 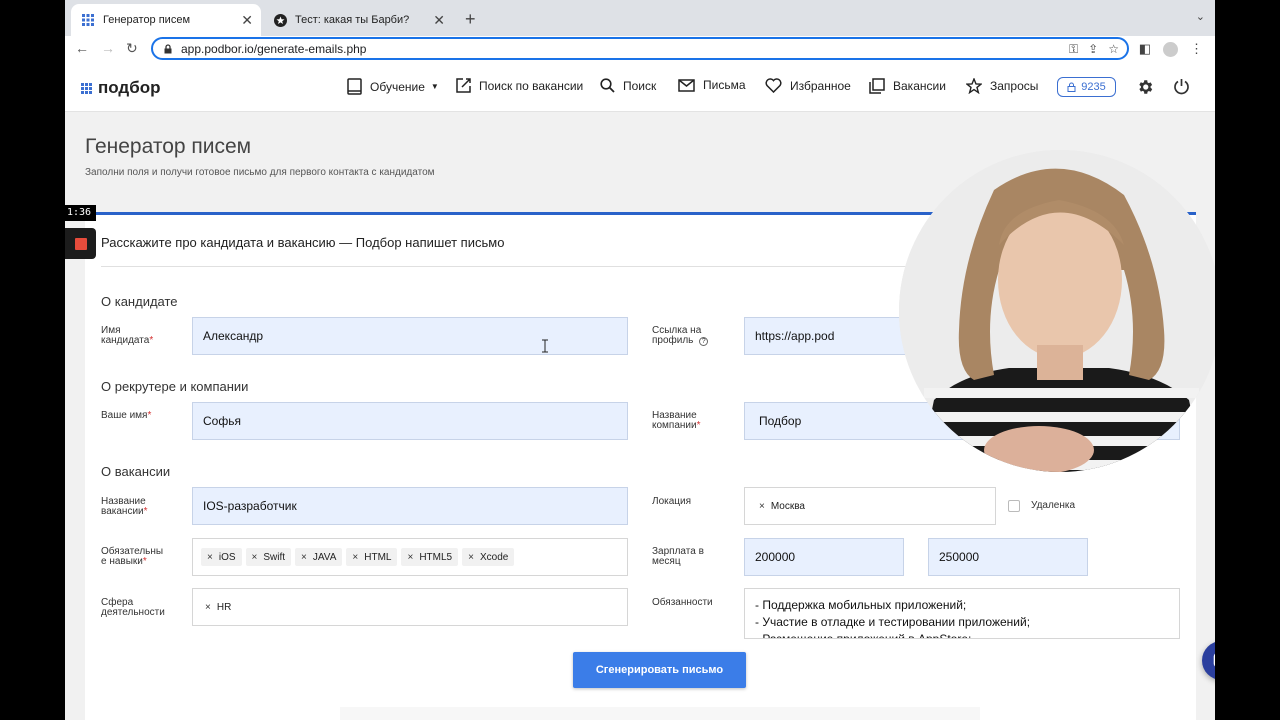 What do you see at coordinates (219, 607) in the screenshot?
I see `sphere-tag: × HR` at bounding box center [219, 607].